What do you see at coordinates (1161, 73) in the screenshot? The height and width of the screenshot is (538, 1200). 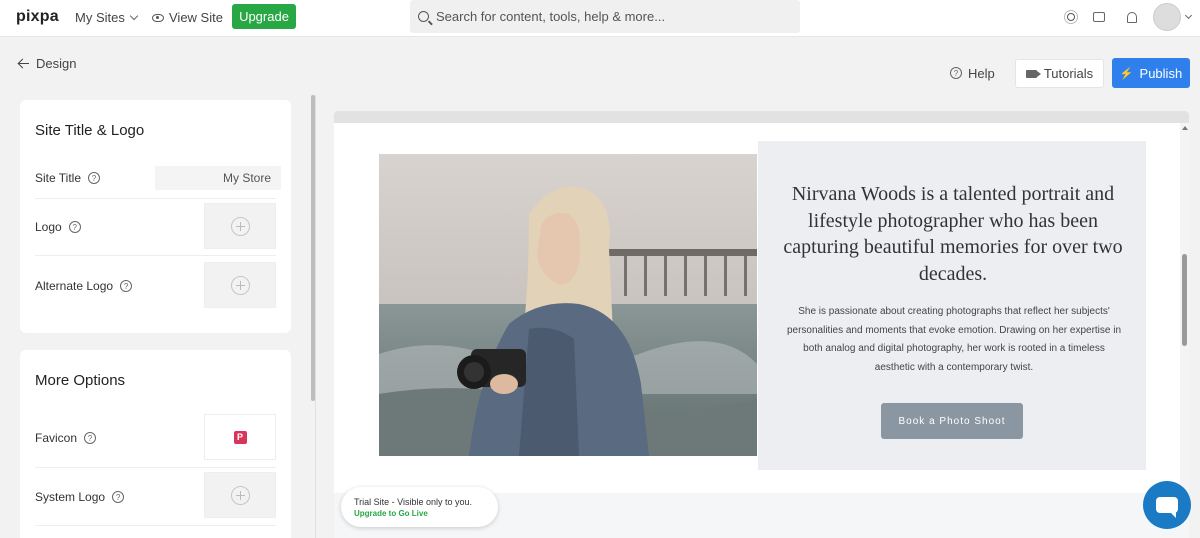 I see `publish-label: Publish` at bounding box center [1161, 73].